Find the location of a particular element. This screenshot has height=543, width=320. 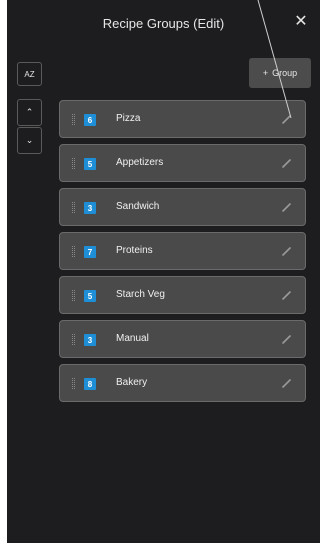

group-label: Starch Veg is located at coordinates (140, 294).